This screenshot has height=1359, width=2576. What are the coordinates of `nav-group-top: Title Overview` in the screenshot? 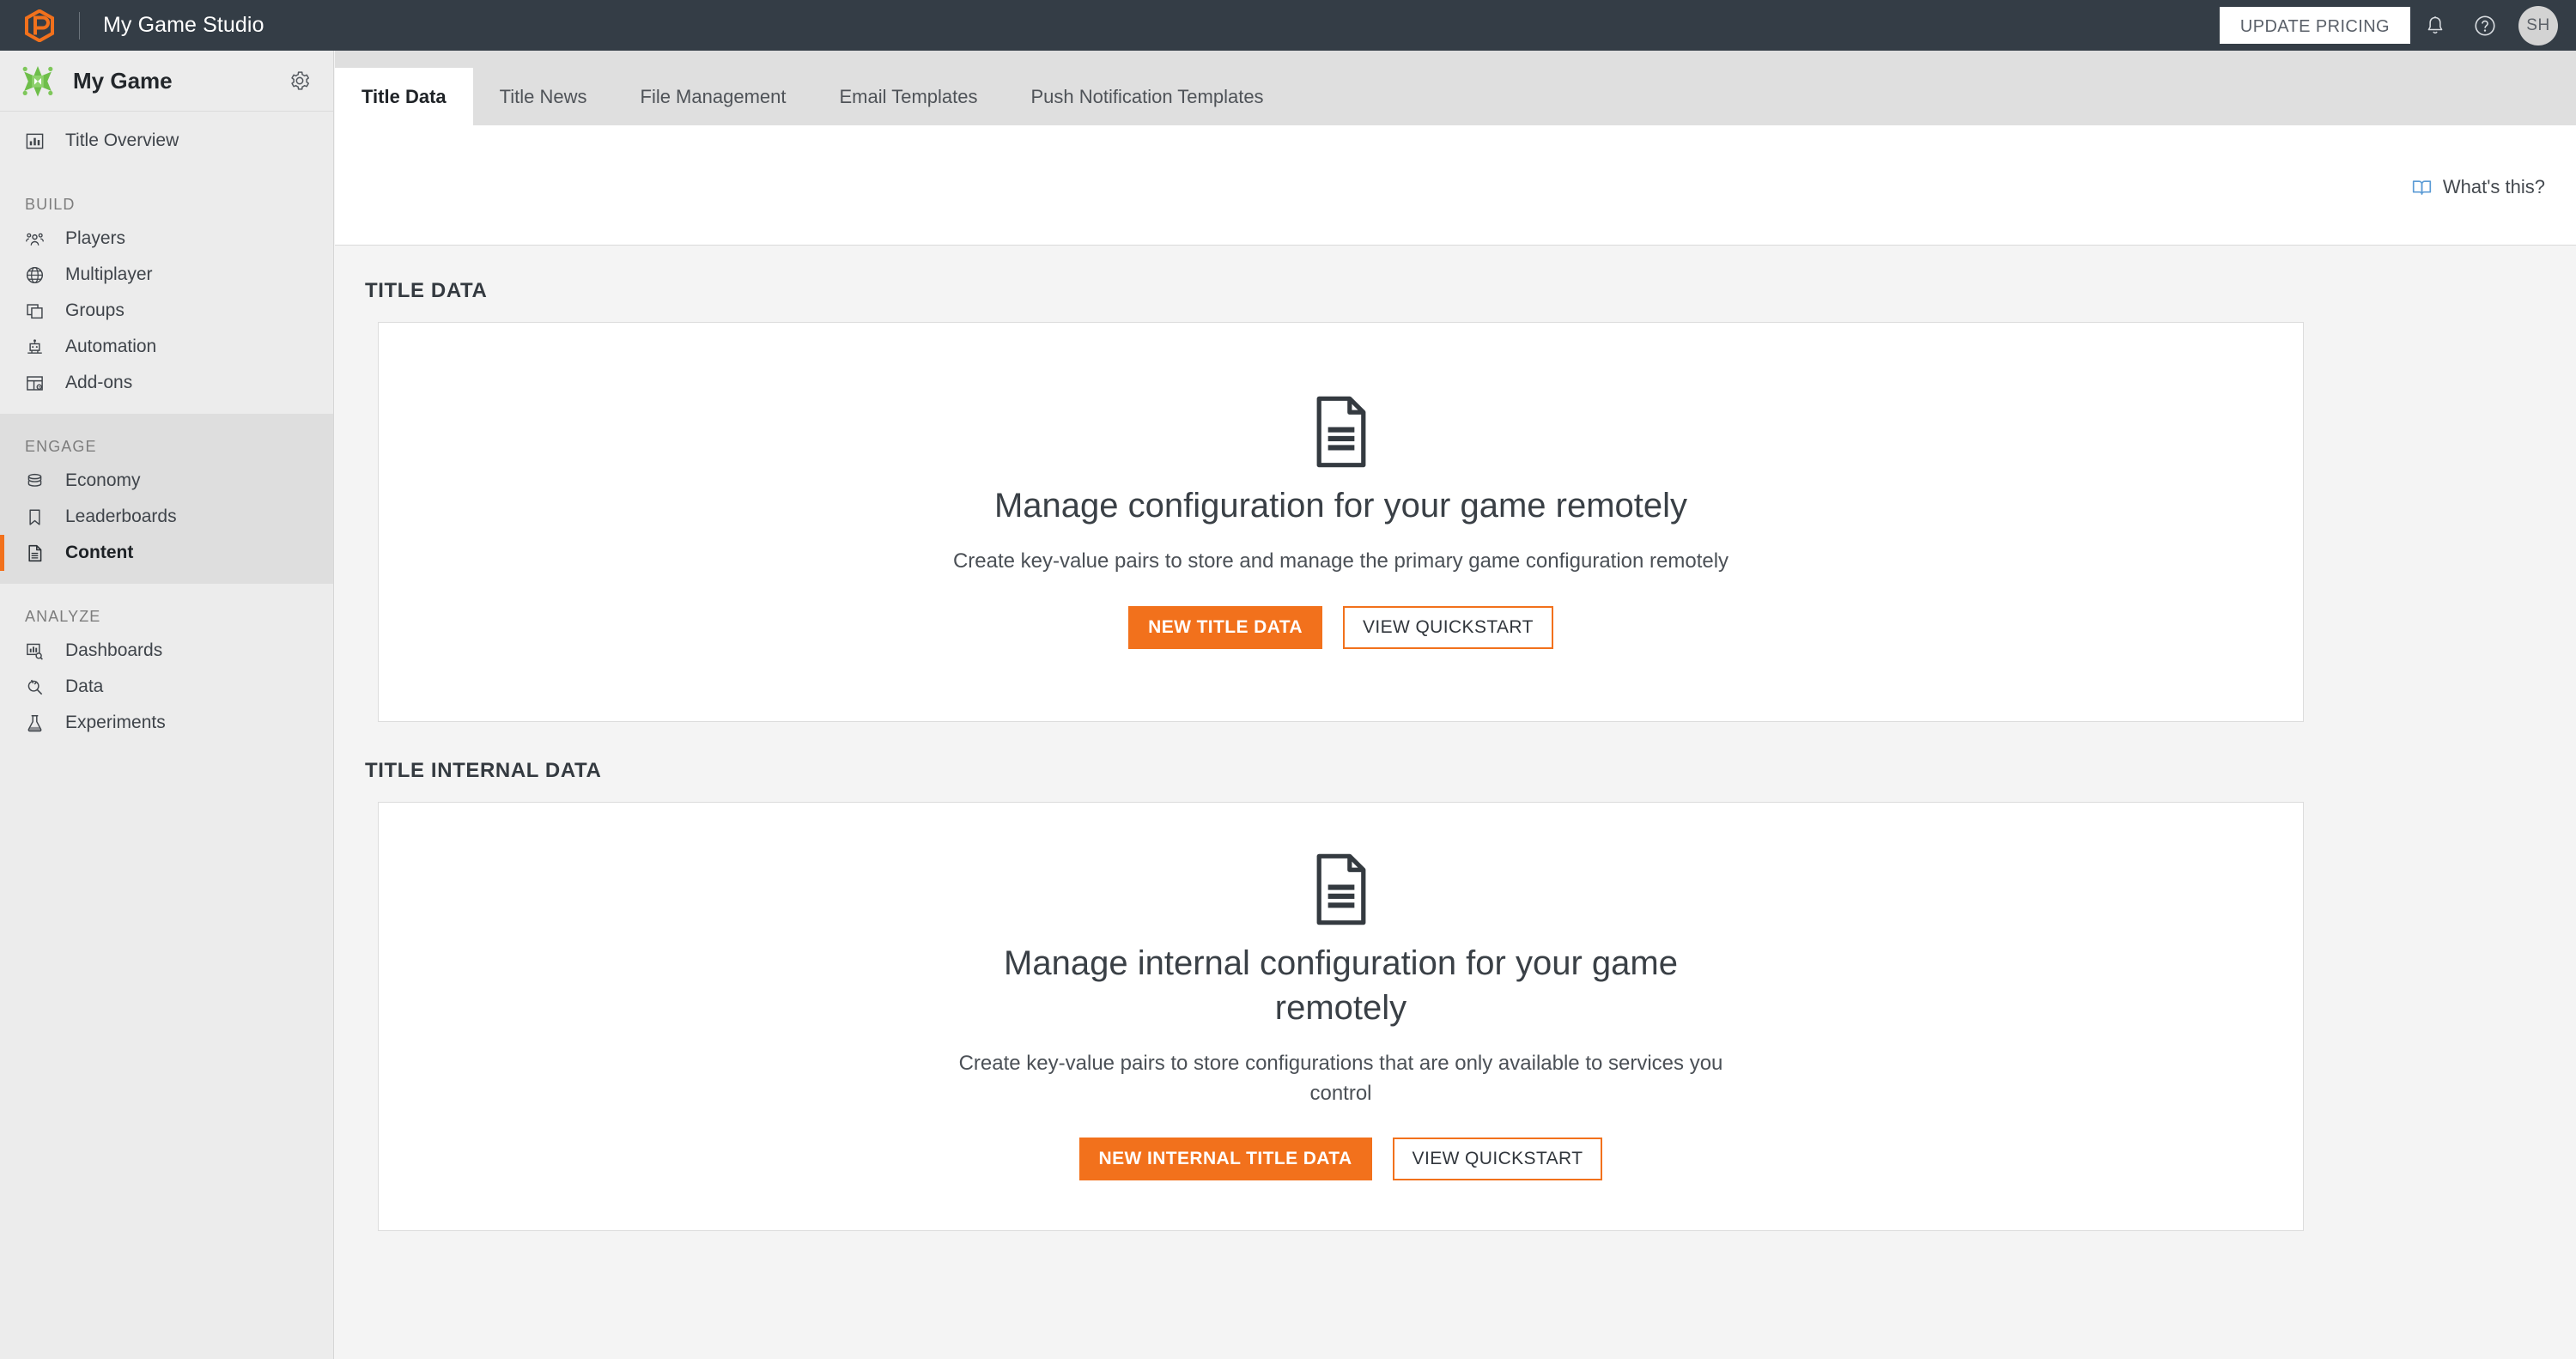 It's located at (166, 142).